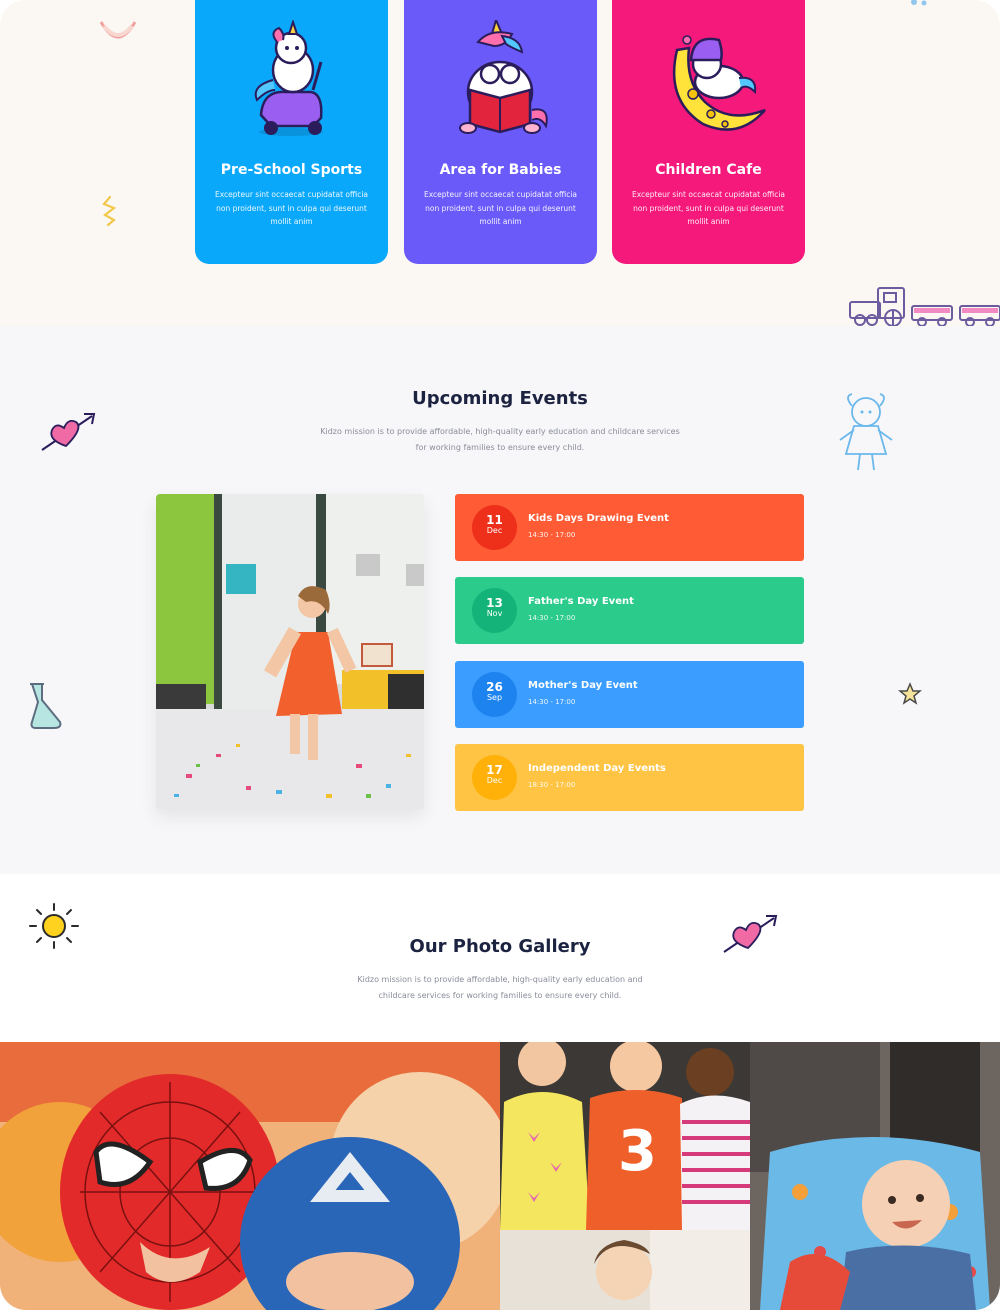 This screenshot has width=1000, height=1310. Describe the element at coordinates (552, 785) in the screenshot. I see `event-time: 18:30 - 17:00` at that location.